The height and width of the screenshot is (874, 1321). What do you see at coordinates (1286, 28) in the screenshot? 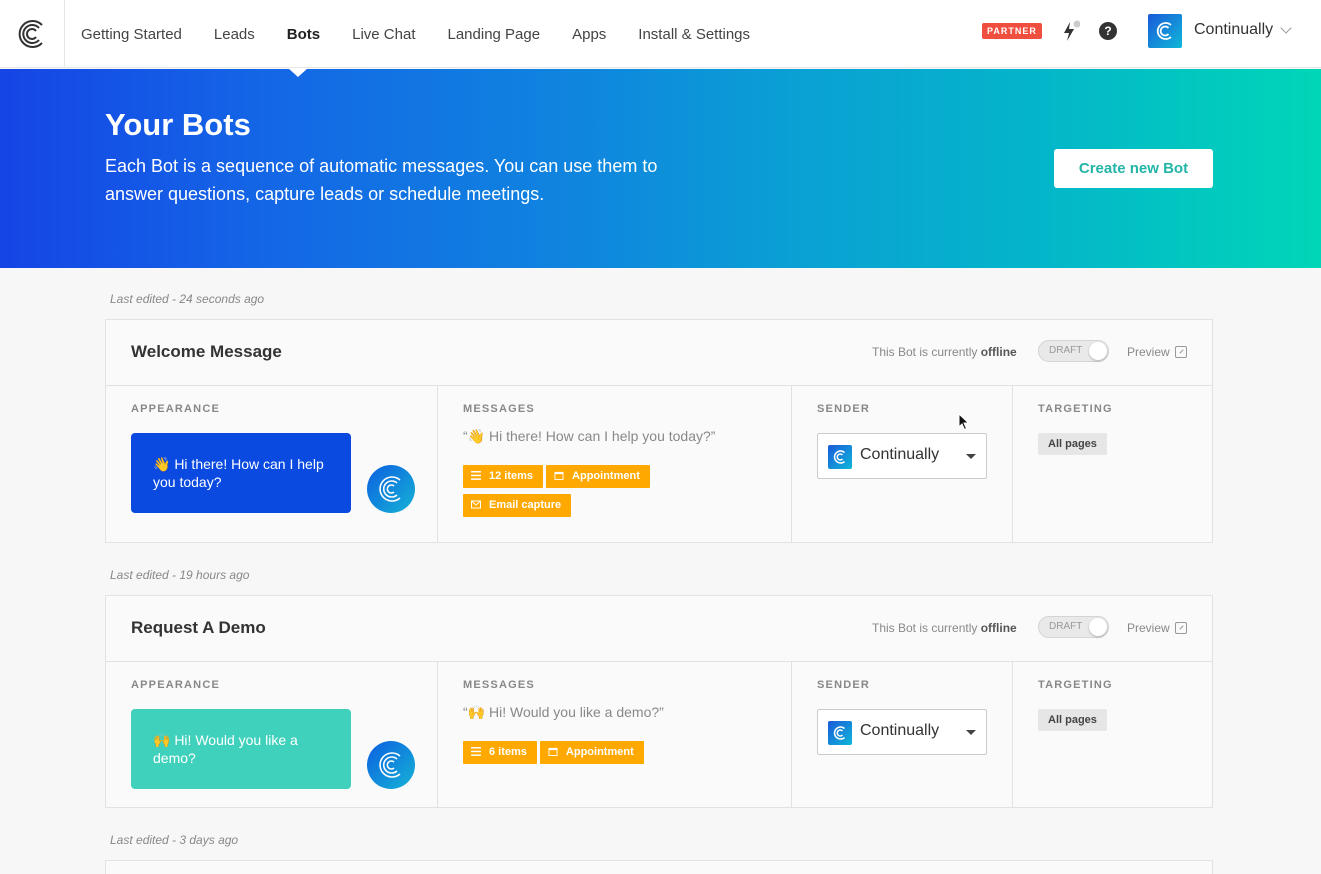
I see `chevron-down-icon` at bounding box center [1286, 28].